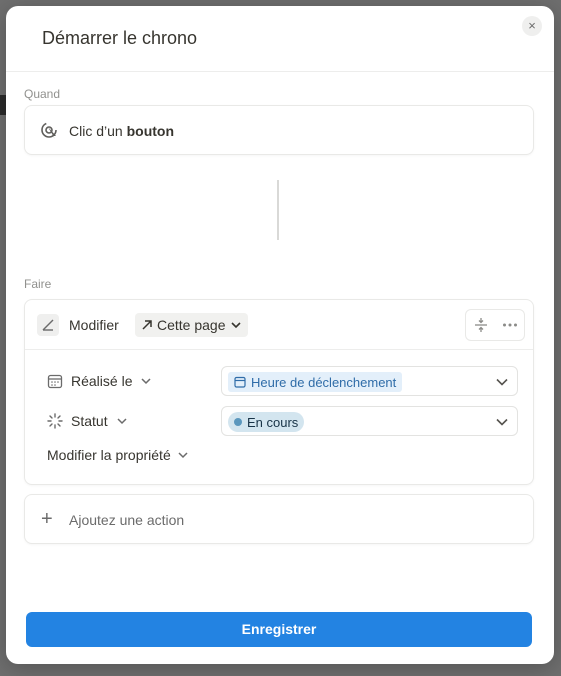 Image resolution: width=561 pixels, height=676 pixels. I want to click on property-name-label: Statut, so click(89, 421).